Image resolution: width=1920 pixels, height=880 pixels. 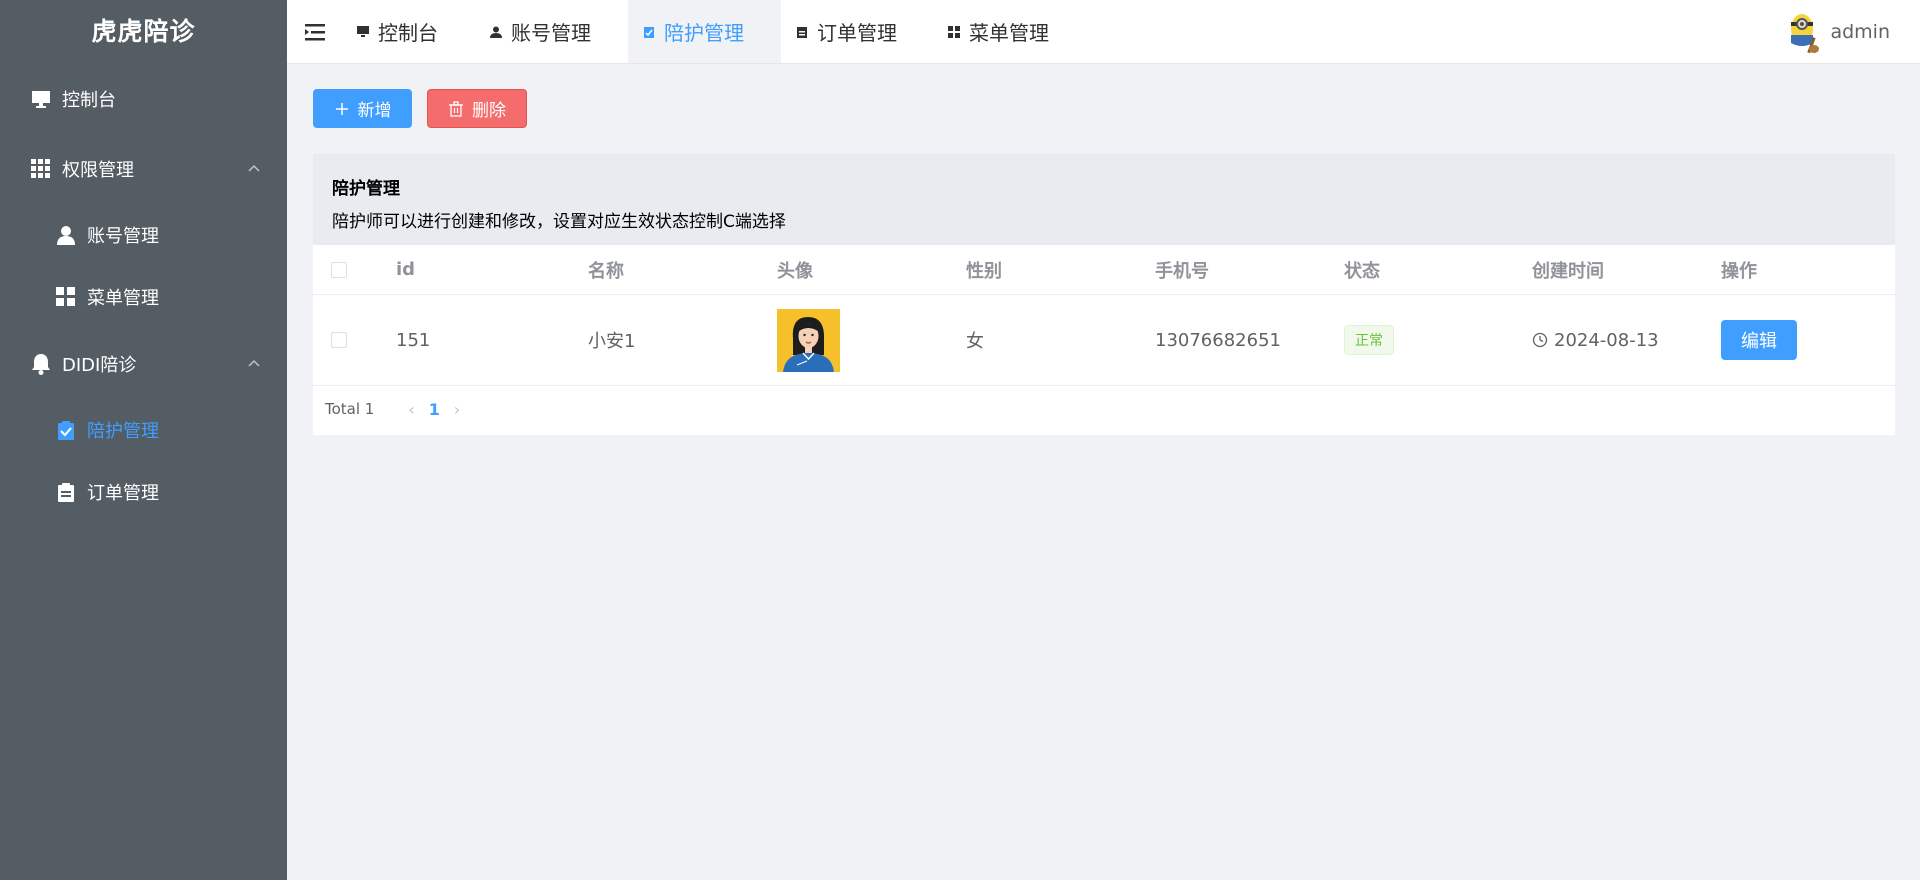 I want to click on avatar, so click(x=1805, y=34).